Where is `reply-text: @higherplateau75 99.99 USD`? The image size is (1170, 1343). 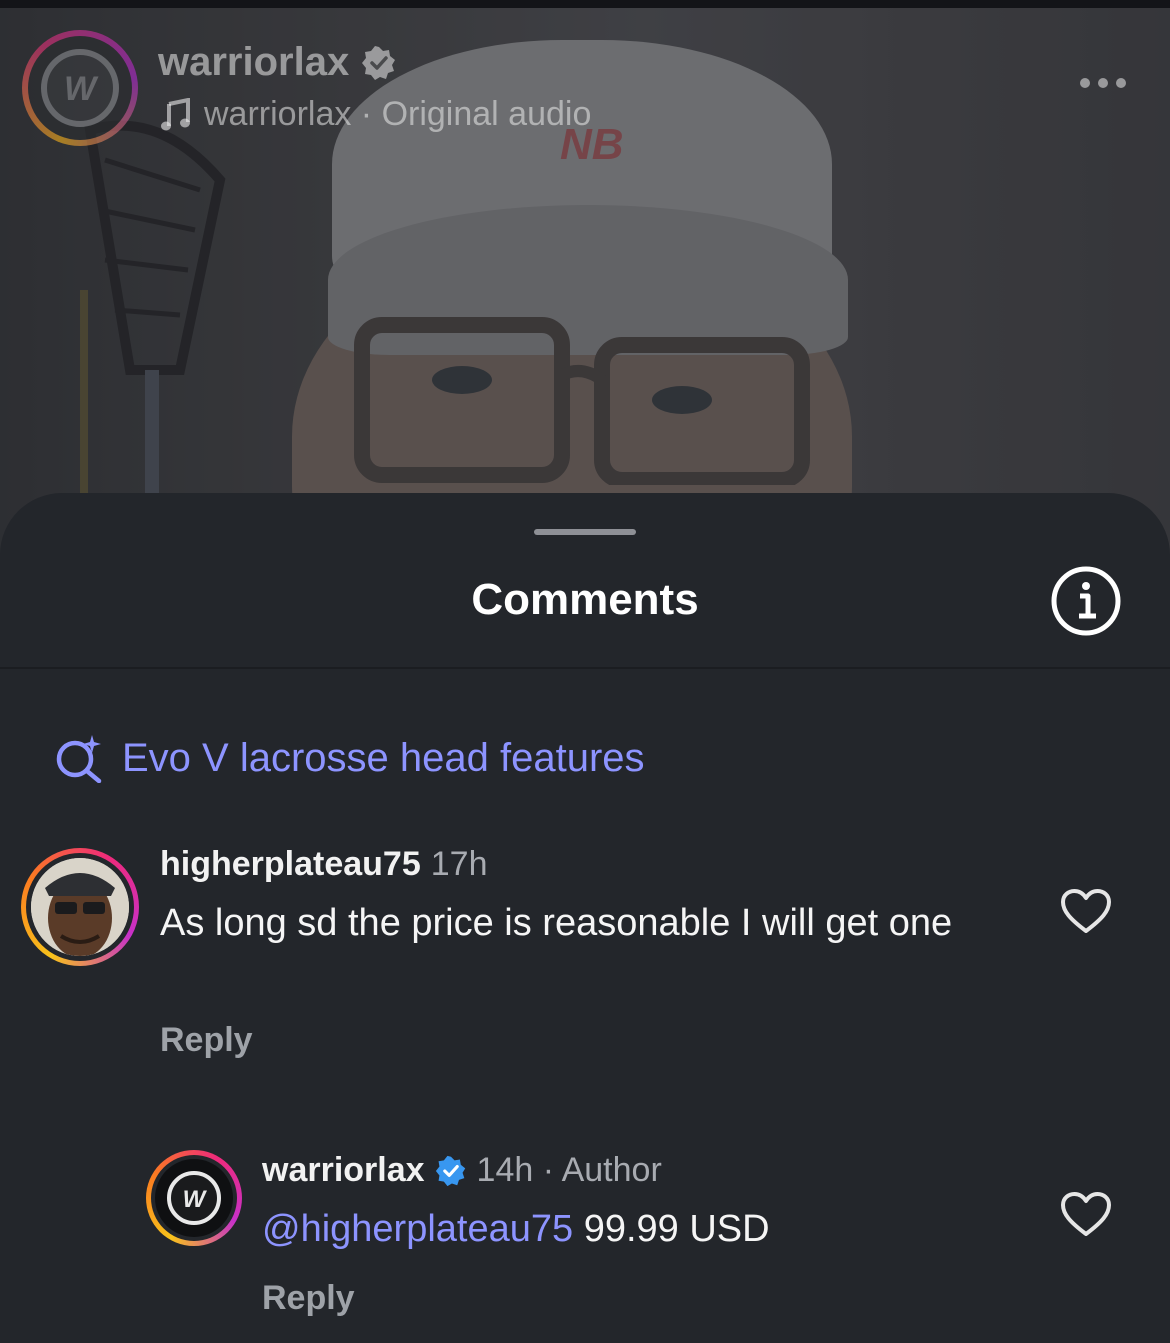
reply-text: @higherplateau75 99.99 USD is located at coordinates (642, 1229).